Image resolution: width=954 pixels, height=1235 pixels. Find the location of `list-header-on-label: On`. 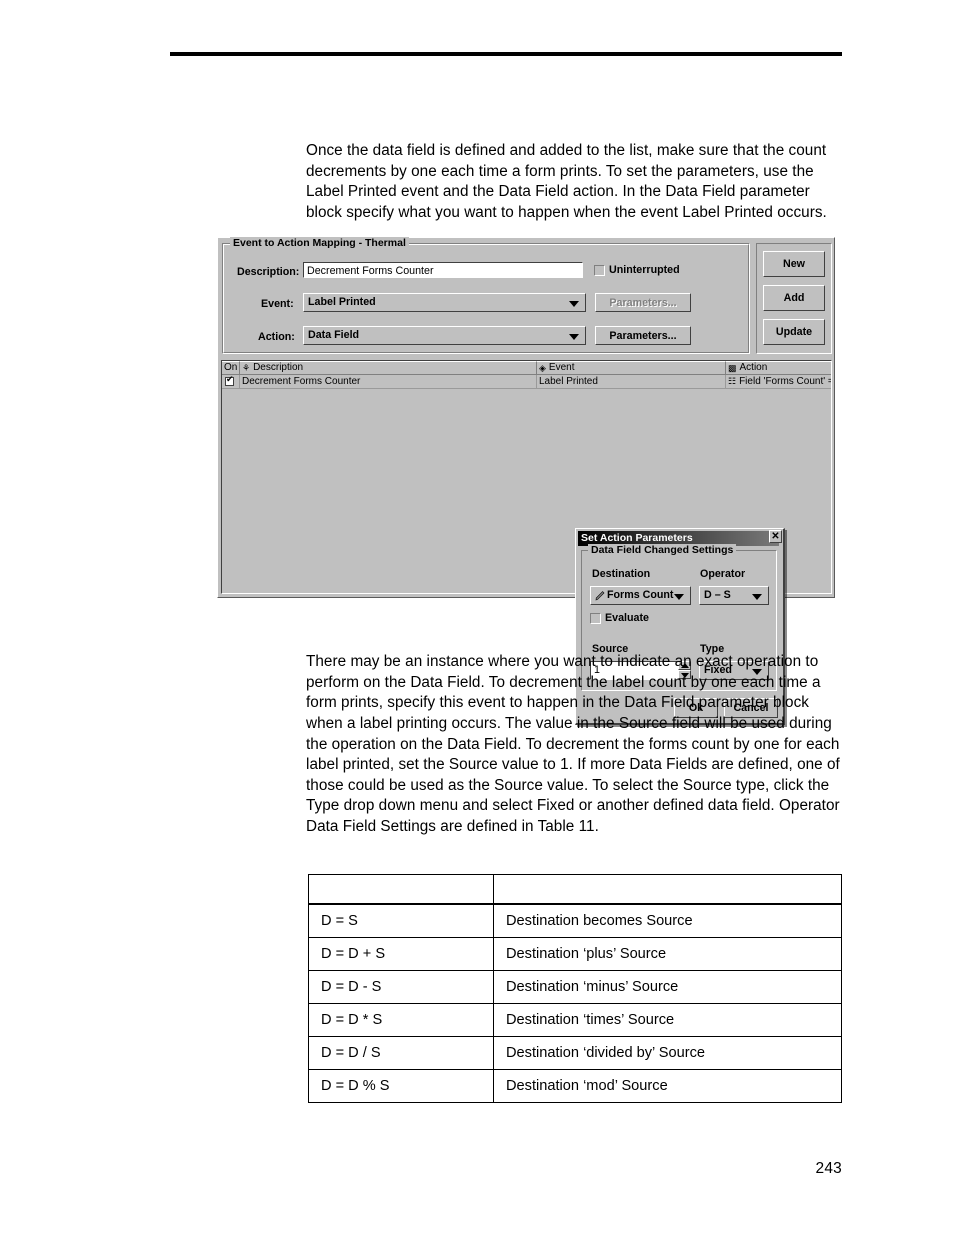

list-header-on-label: On is located at coordinates (231, 367).